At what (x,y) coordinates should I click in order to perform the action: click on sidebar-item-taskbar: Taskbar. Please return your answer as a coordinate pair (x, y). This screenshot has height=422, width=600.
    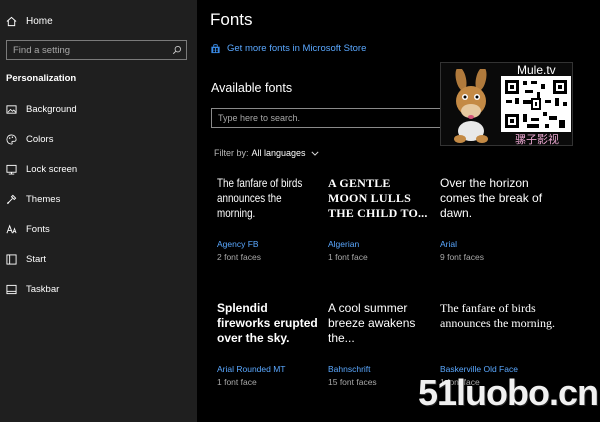
    Looking at the image, I should click on (32, 289).